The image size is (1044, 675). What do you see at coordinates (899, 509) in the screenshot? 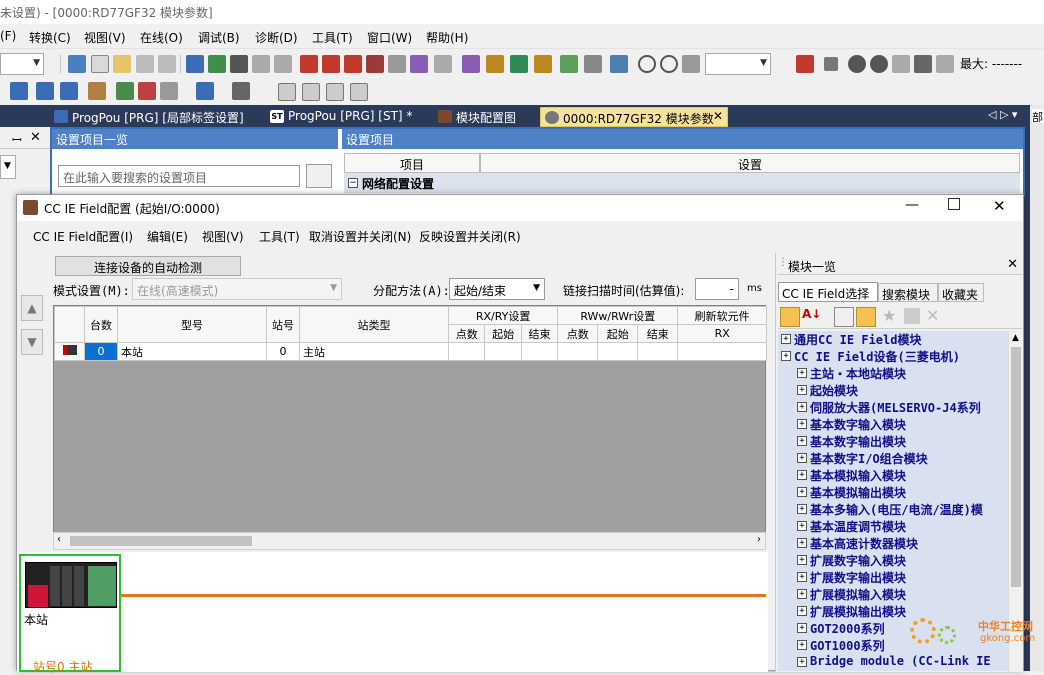
I see `module-tree-item: + 基本多输入(电压/电流/温度)模` at bounding box center [899, 509].